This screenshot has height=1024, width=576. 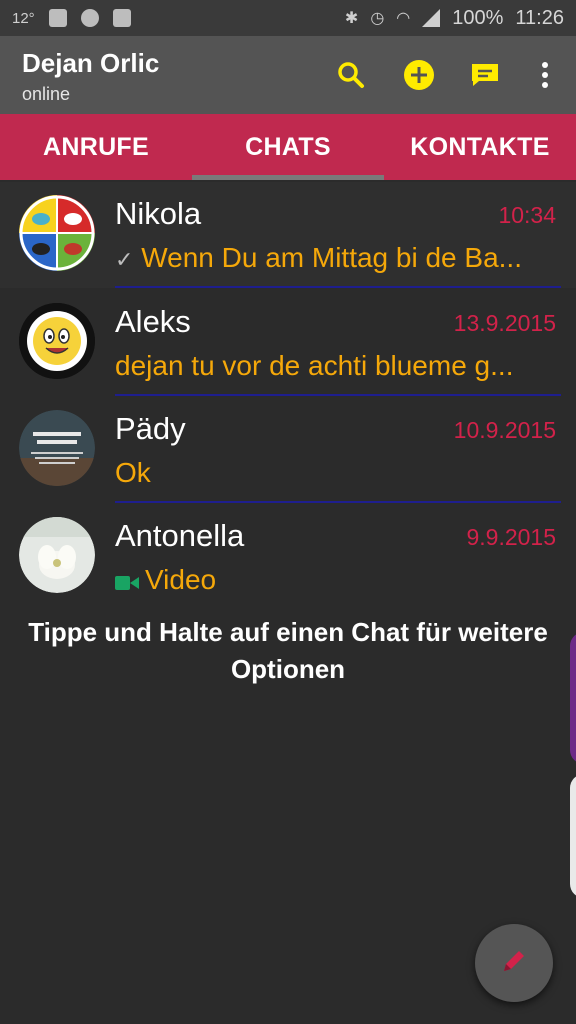 What do you see at coordinates (527, 215) in the screenshot?
I see `chat-time: 10:34` at bounding box center [527, 215].